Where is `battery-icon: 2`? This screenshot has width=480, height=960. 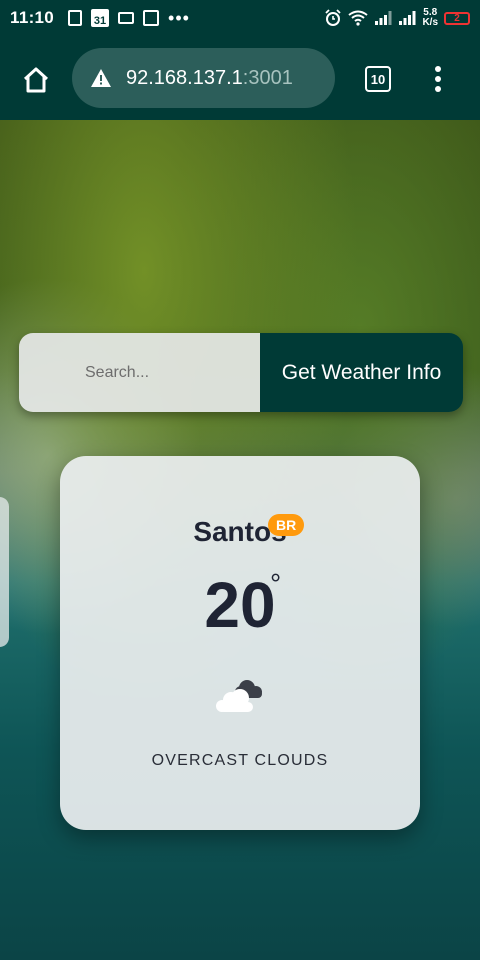
battery-icon: 2 is located at coordinates (457, 18).